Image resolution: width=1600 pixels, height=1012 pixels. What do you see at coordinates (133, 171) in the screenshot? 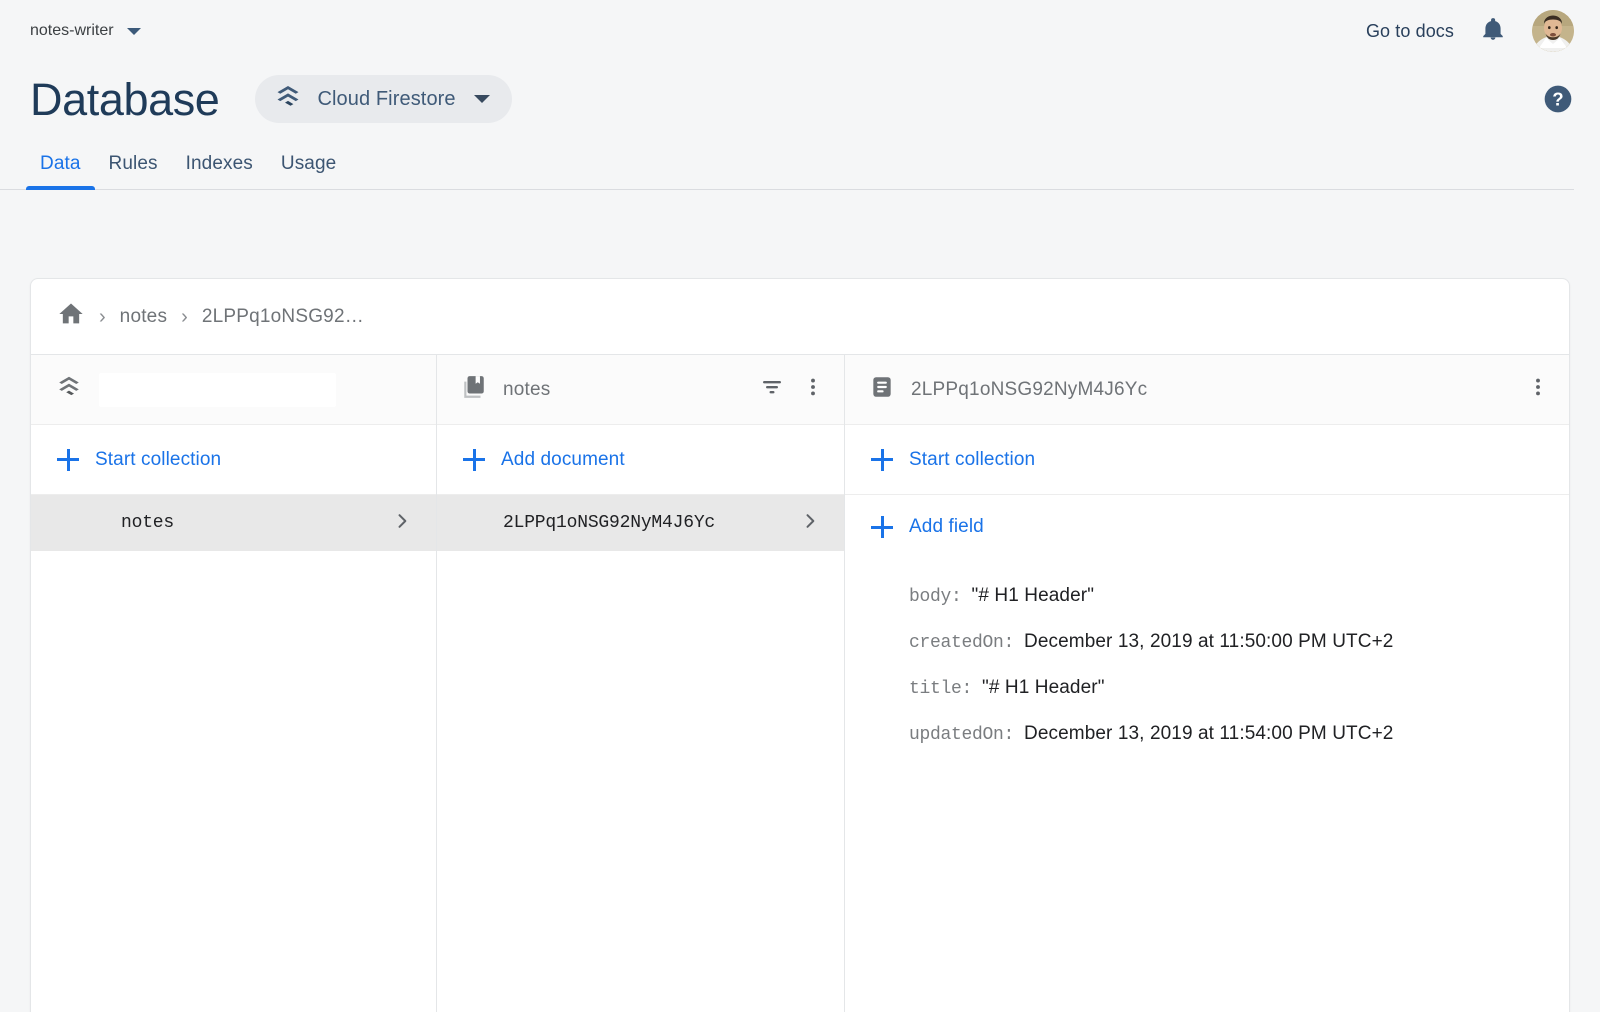
I see `tab-rules: Rules` at bounding box center [133, 171].